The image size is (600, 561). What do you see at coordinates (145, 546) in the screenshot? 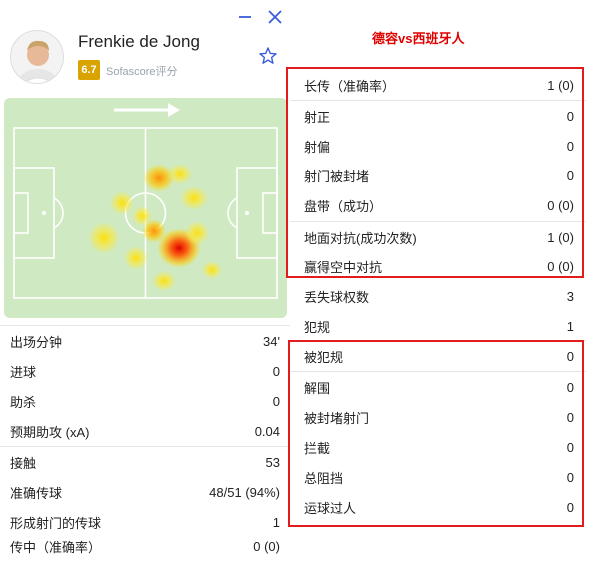
I see `stat-row-crosses: 传中（准确率） 0 (0)` at bounding box center [145, 546].